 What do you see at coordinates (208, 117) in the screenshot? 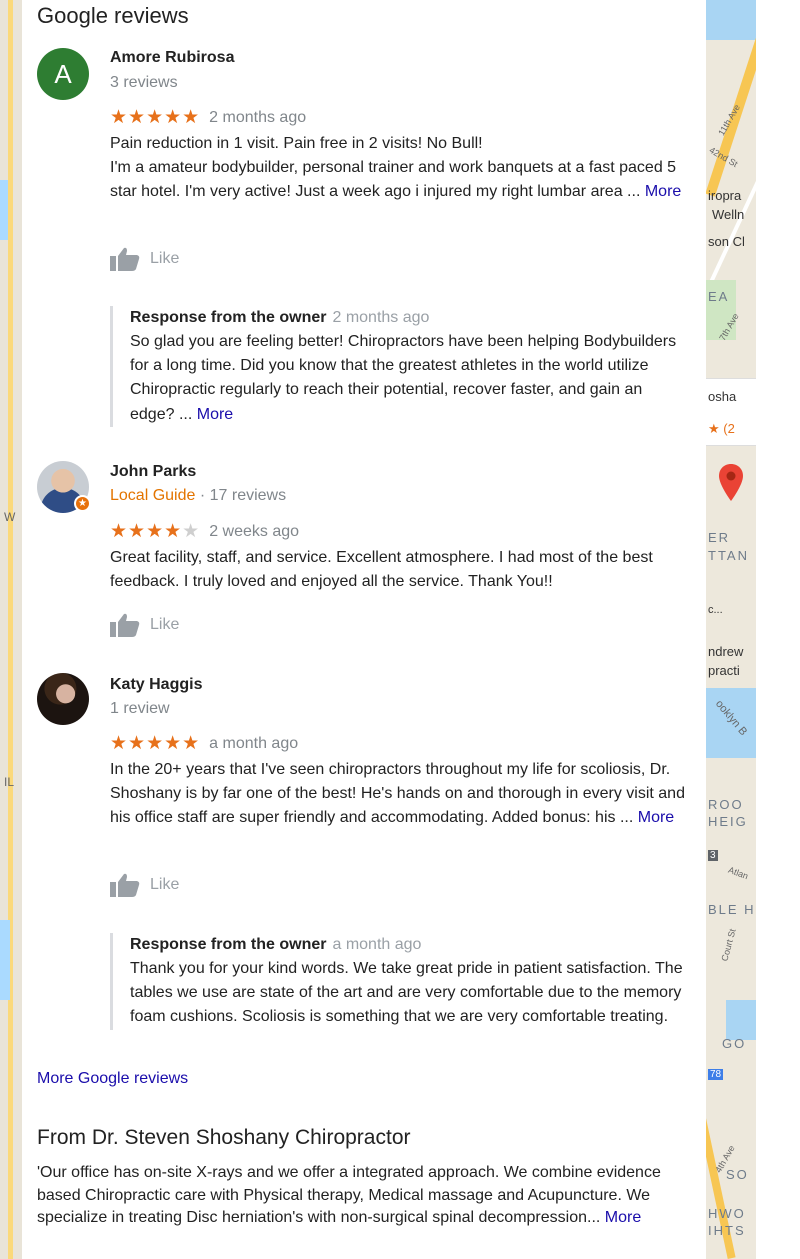
I see `review-rating: ★★★★★ 2 months ago` at bounding box center [208, 117].